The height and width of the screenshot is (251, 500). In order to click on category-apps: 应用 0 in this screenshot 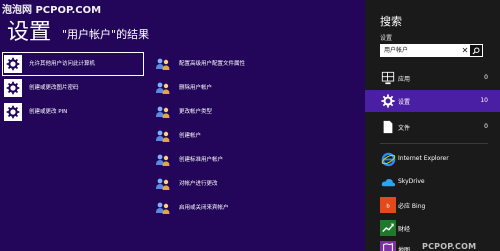, I will do `click(432, 78)`.